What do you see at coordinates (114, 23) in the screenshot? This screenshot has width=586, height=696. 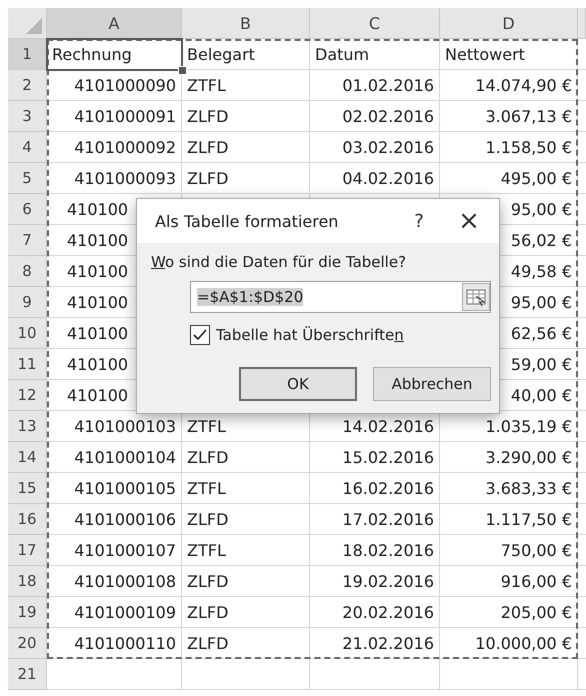 I see `column-header: A` at bounding box center [114, 23].